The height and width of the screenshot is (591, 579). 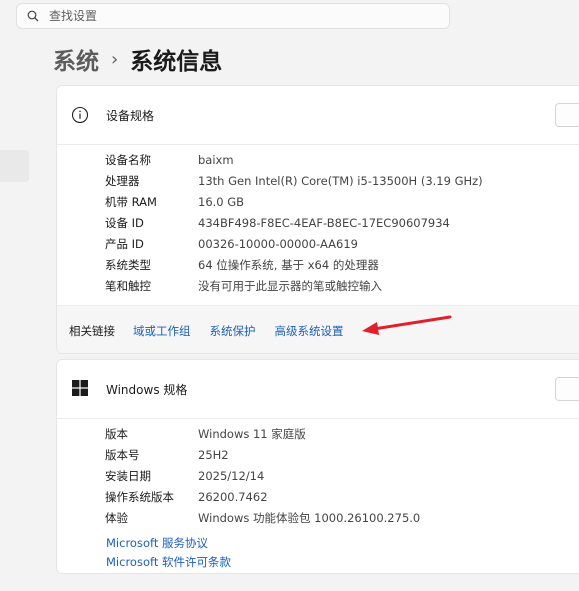 I want to click on spec-value: 434BF498-F8EC-4EAF-B8EC-17EC90607934, so click(x=324, y=223).